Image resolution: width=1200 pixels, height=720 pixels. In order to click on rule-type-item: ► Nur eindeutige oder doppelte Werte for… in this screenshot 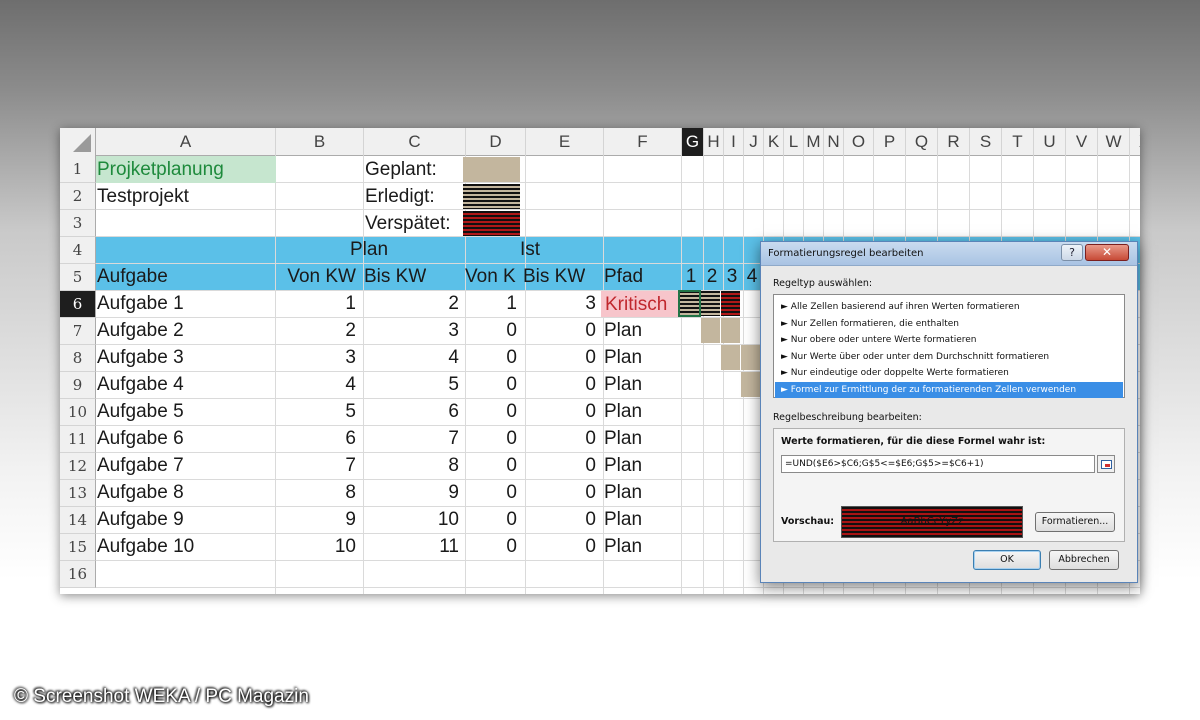, I will do `click(949, 373)`.